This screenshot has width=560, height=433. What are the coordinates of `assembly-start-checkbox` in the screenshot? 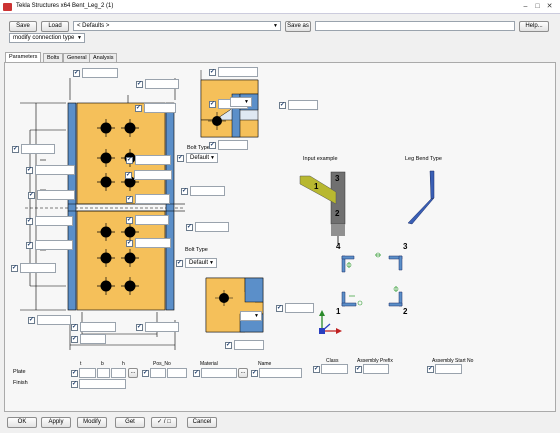 It's located at (430, 369).